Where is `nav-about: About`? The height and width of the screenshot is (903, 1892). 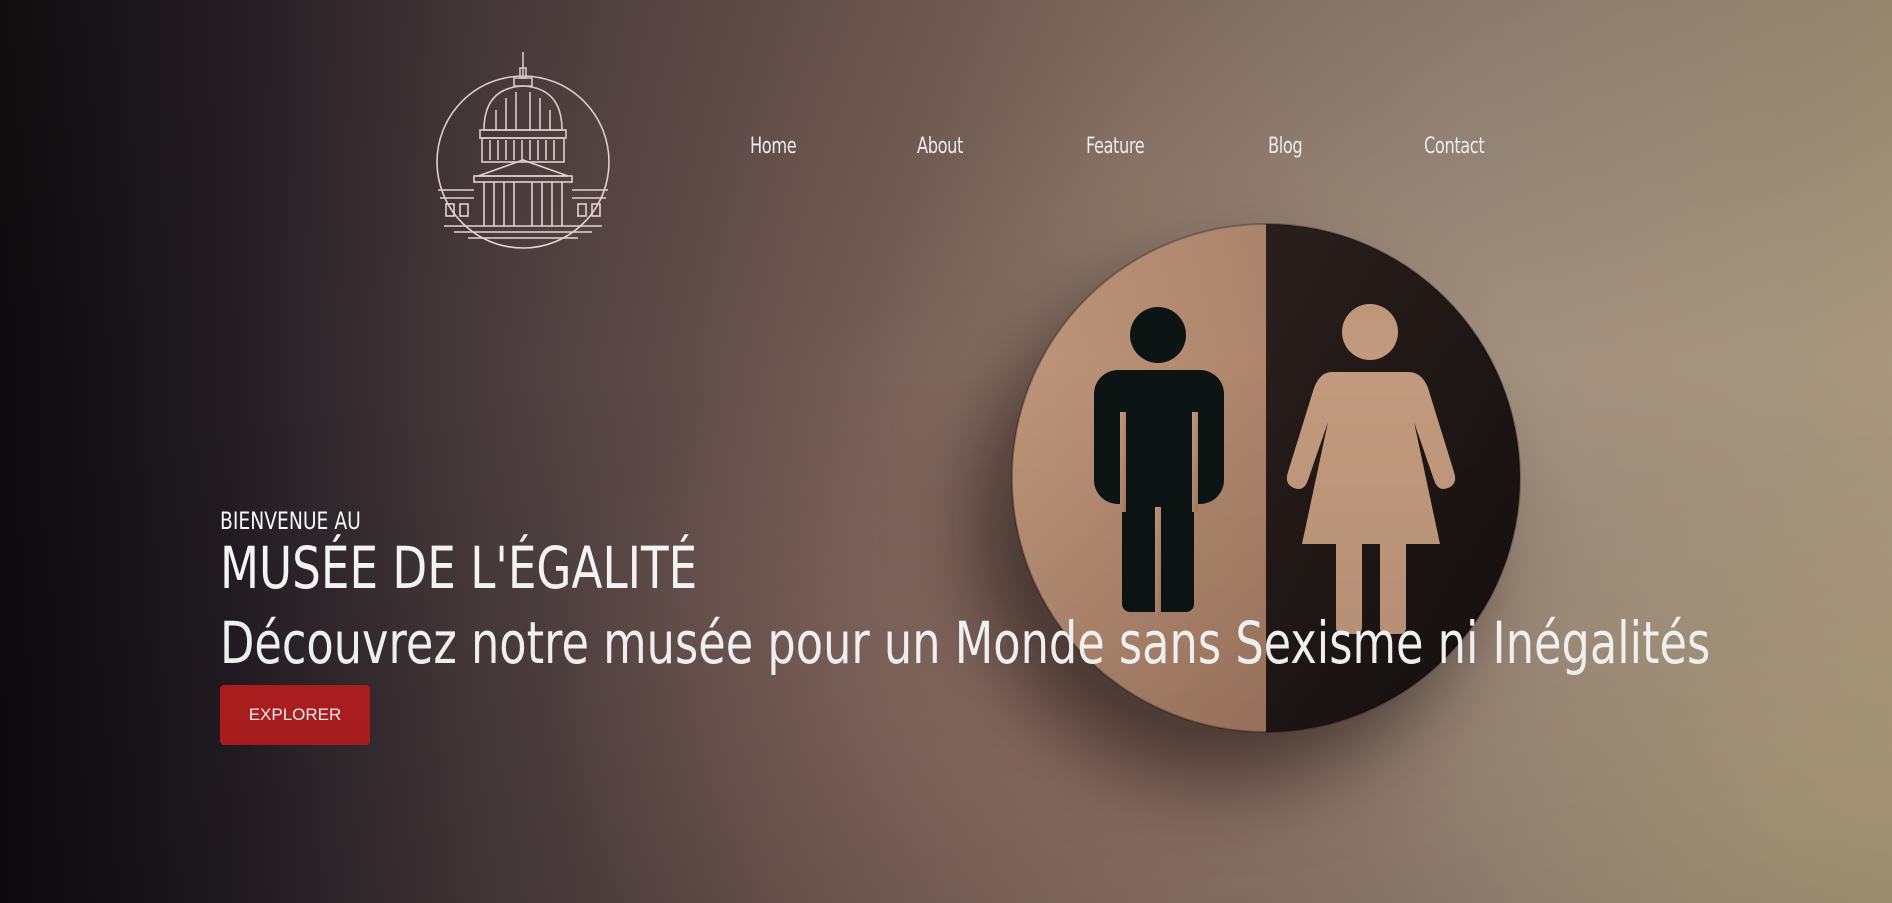
nav-about: About is located at coordinates (940, 146).